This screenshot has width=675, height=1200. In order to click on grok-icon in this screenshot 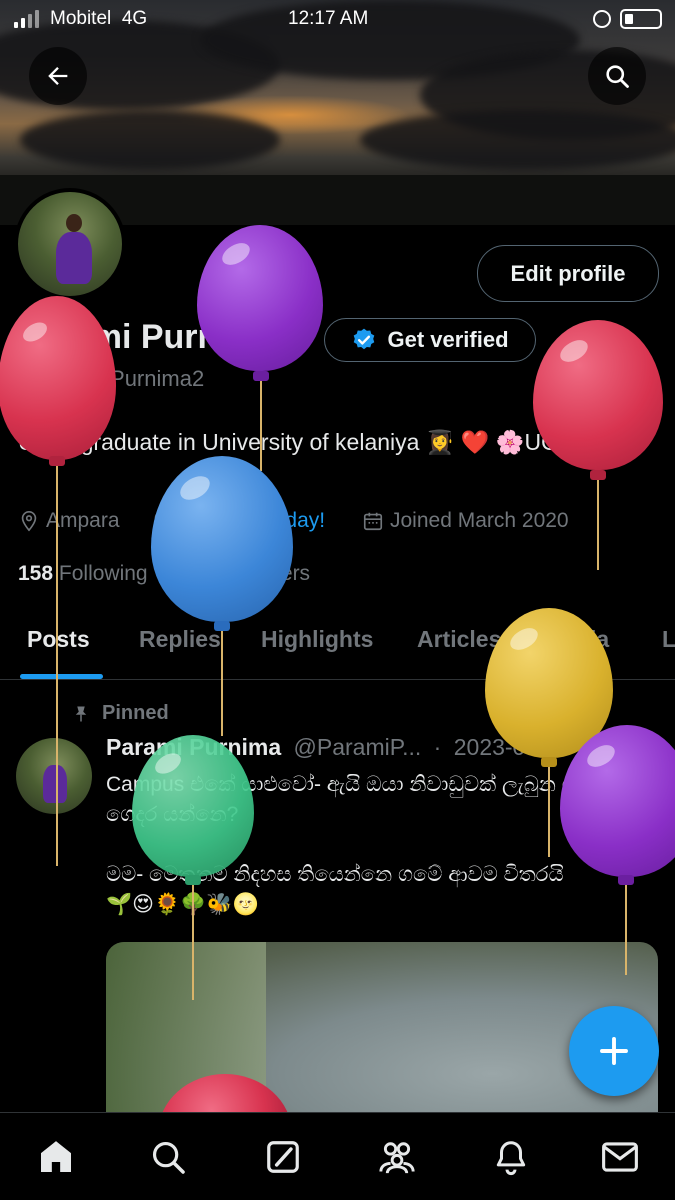, I will do `click(283, 1157)`.